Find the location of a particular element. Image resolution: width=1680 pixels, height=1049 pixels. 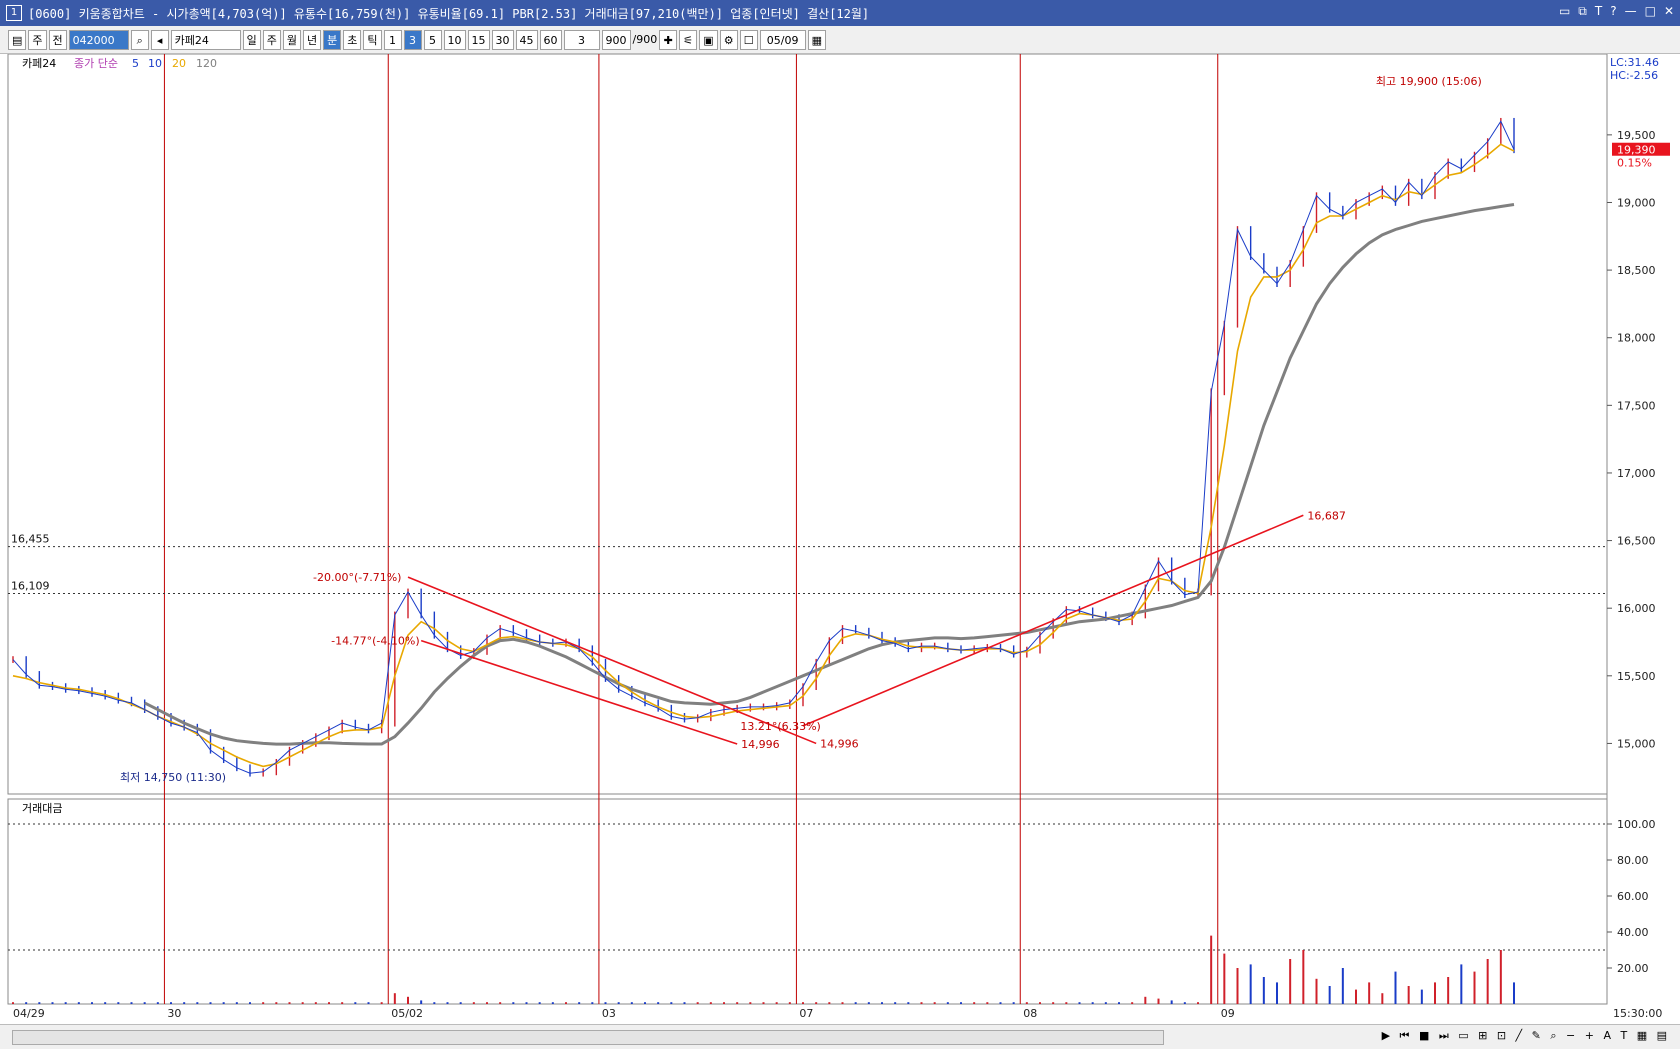

x-tick-label: 09 is located at coordinates (1228, 1013).